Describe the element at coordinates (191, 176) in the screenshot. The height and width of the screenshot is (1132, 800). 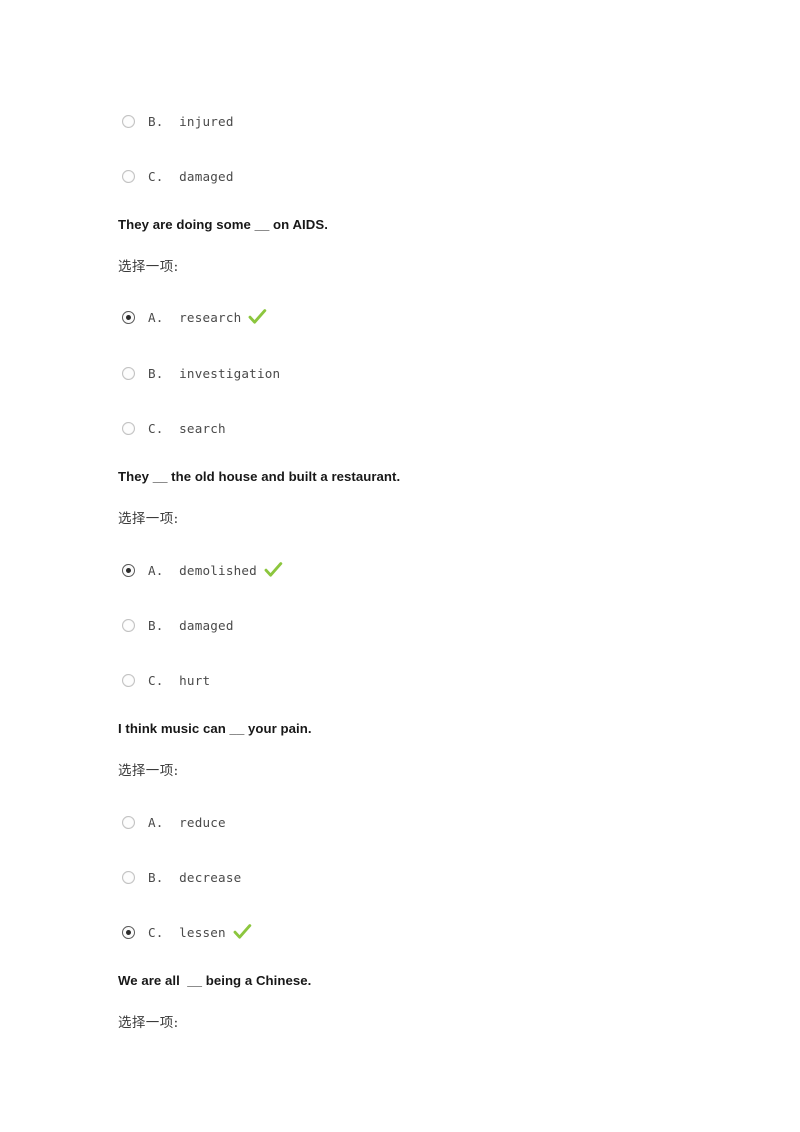
I see `option-label: C. damaged` at that location.